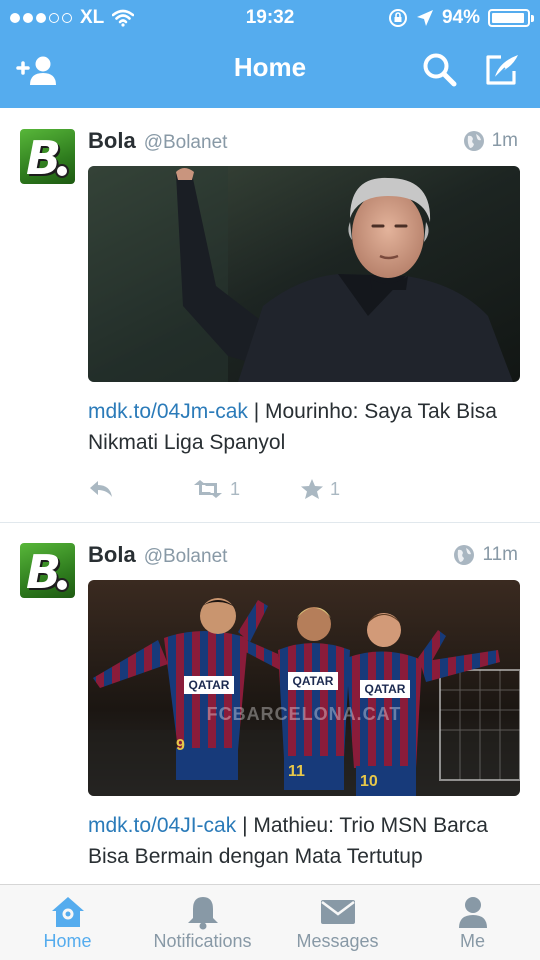 This screenshot has width=540, height=960. What do you see at coordinates (270, 54) in the screenshot?
I see `top-bar: XL 19:32 94% Home` at bounding box center [270, 54].